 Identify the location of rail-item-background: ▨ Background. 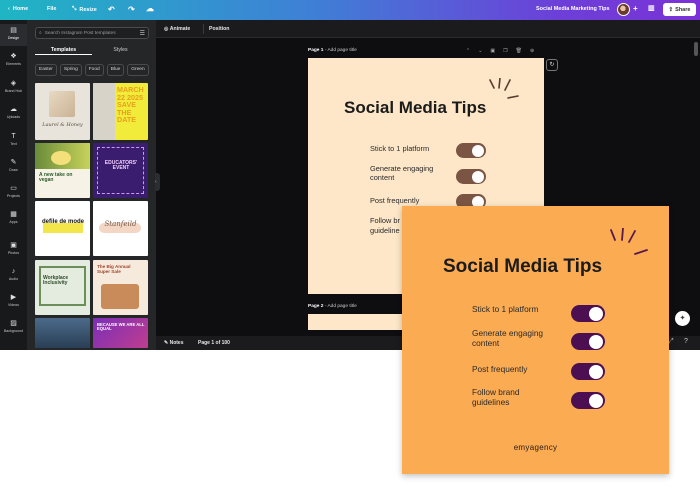
(13, 328).